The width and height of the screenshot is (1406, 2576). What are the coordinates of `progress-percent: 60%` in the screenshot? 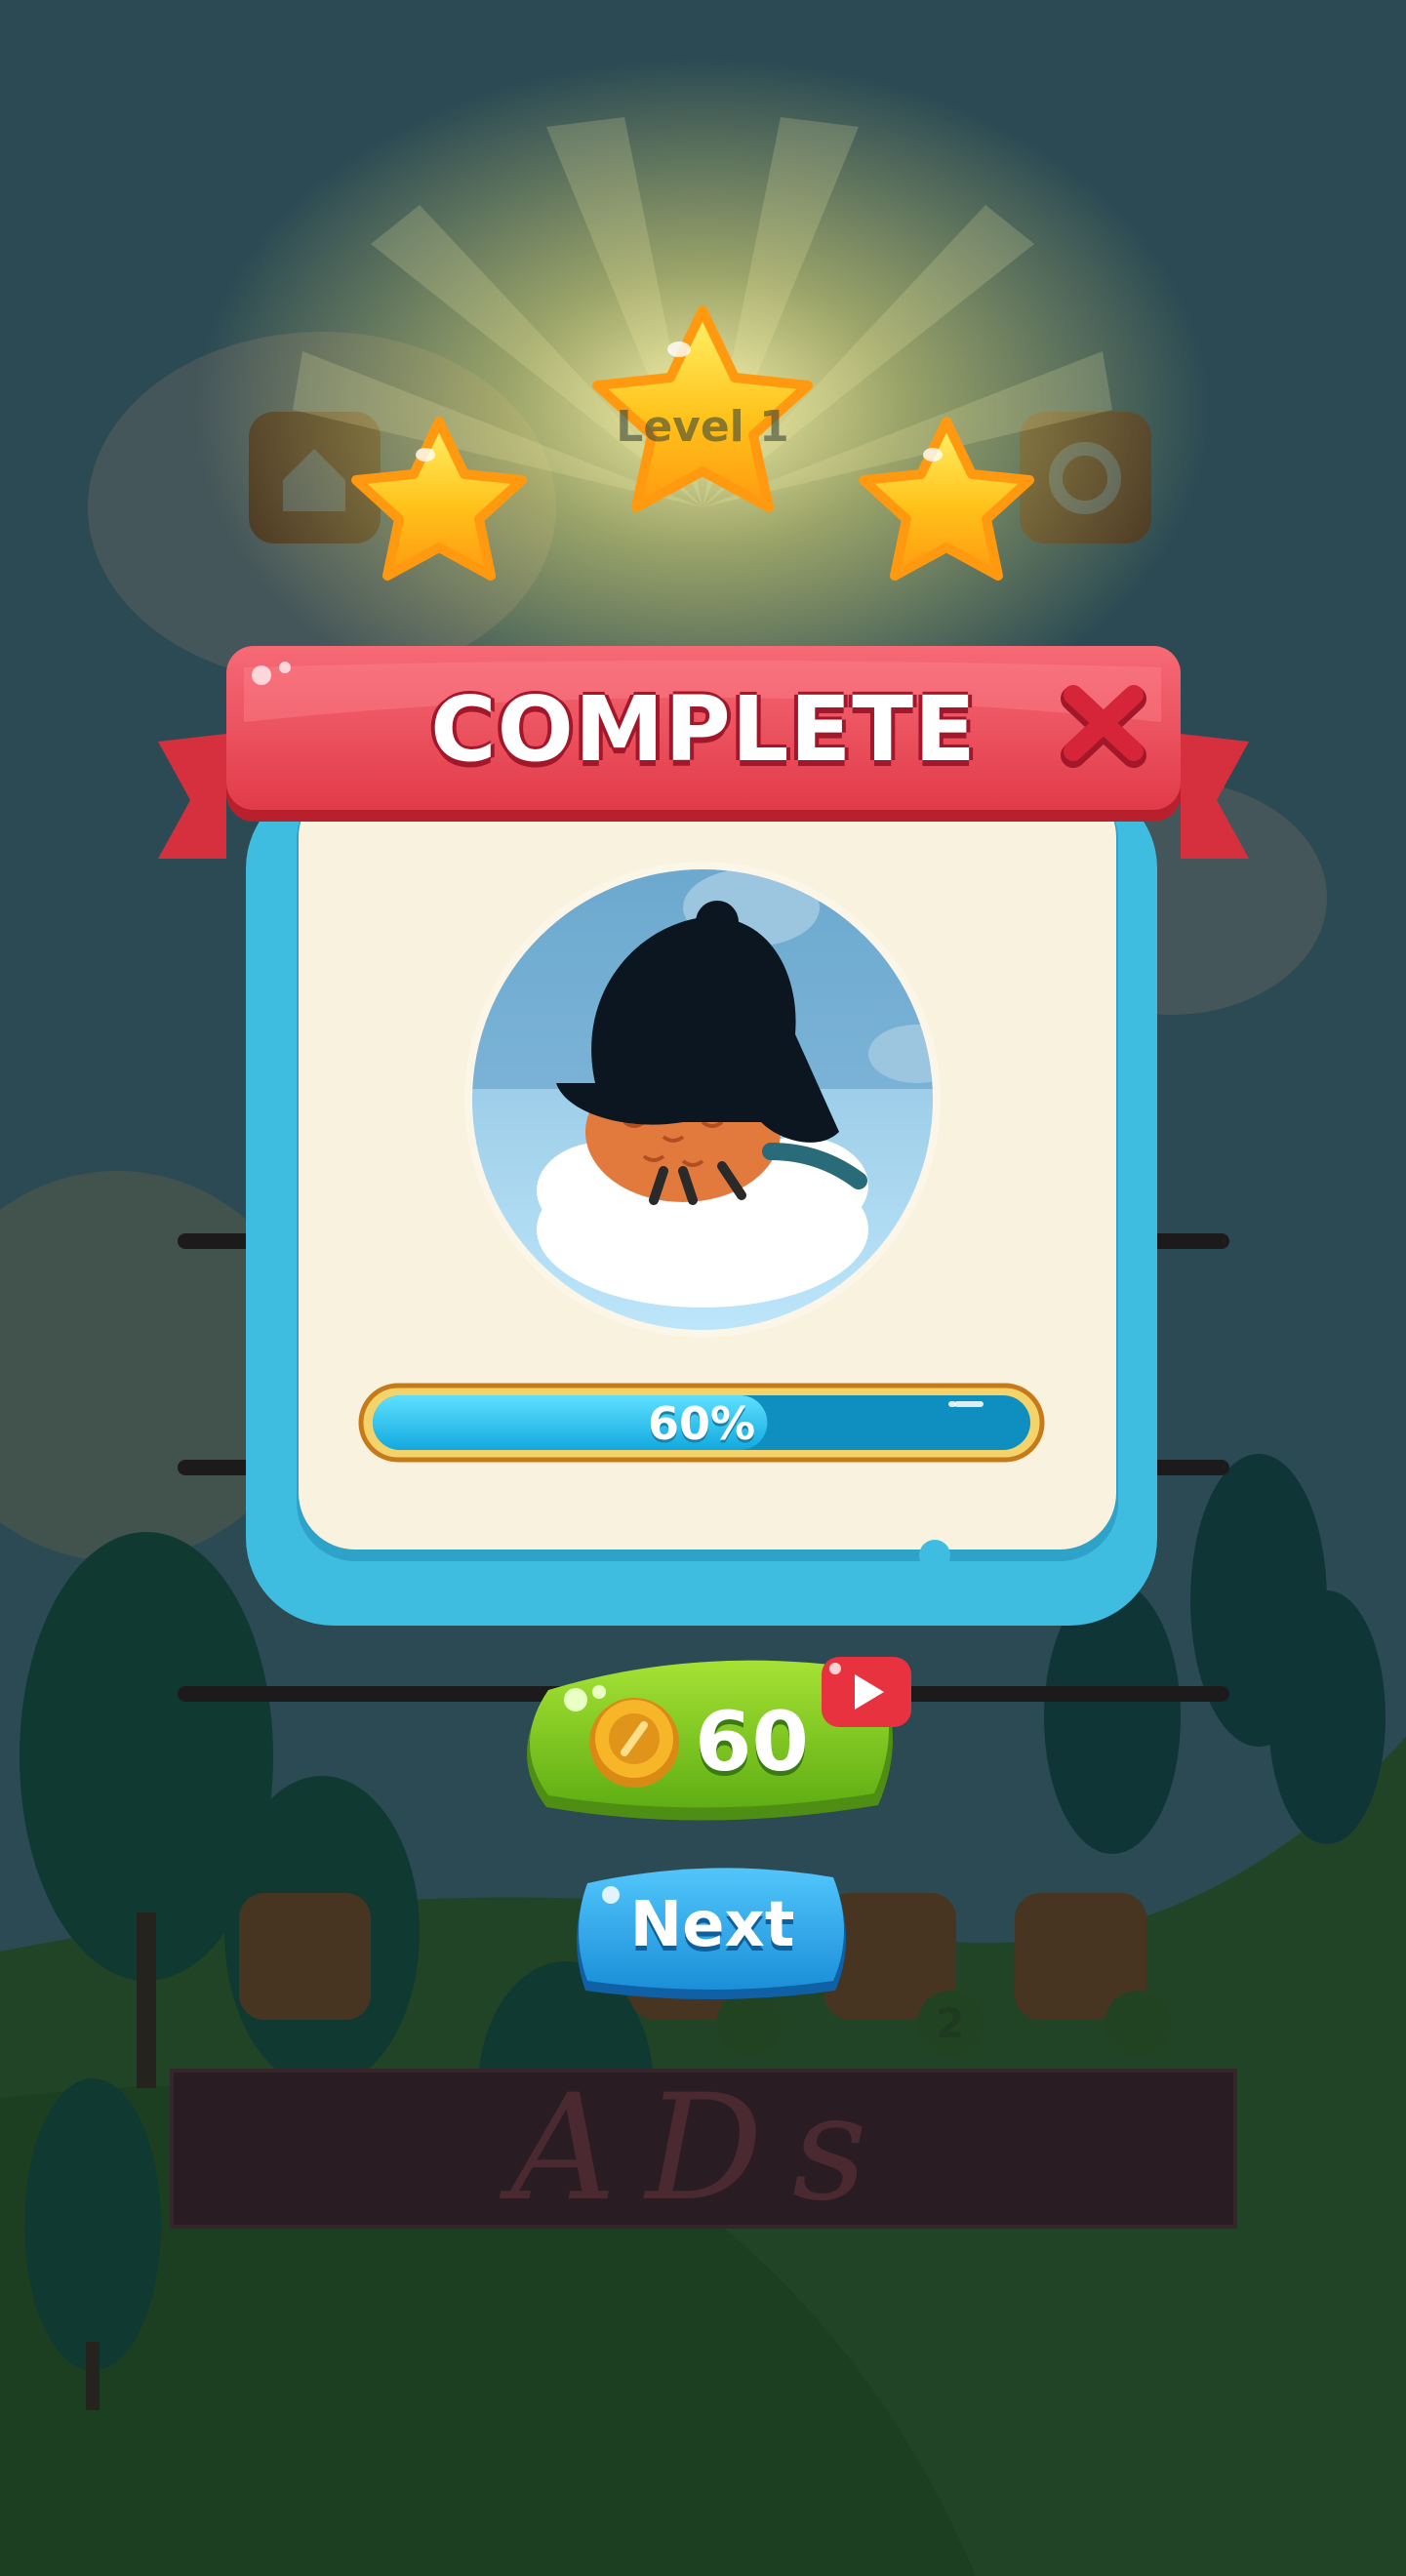 It's located at (701, 1423).